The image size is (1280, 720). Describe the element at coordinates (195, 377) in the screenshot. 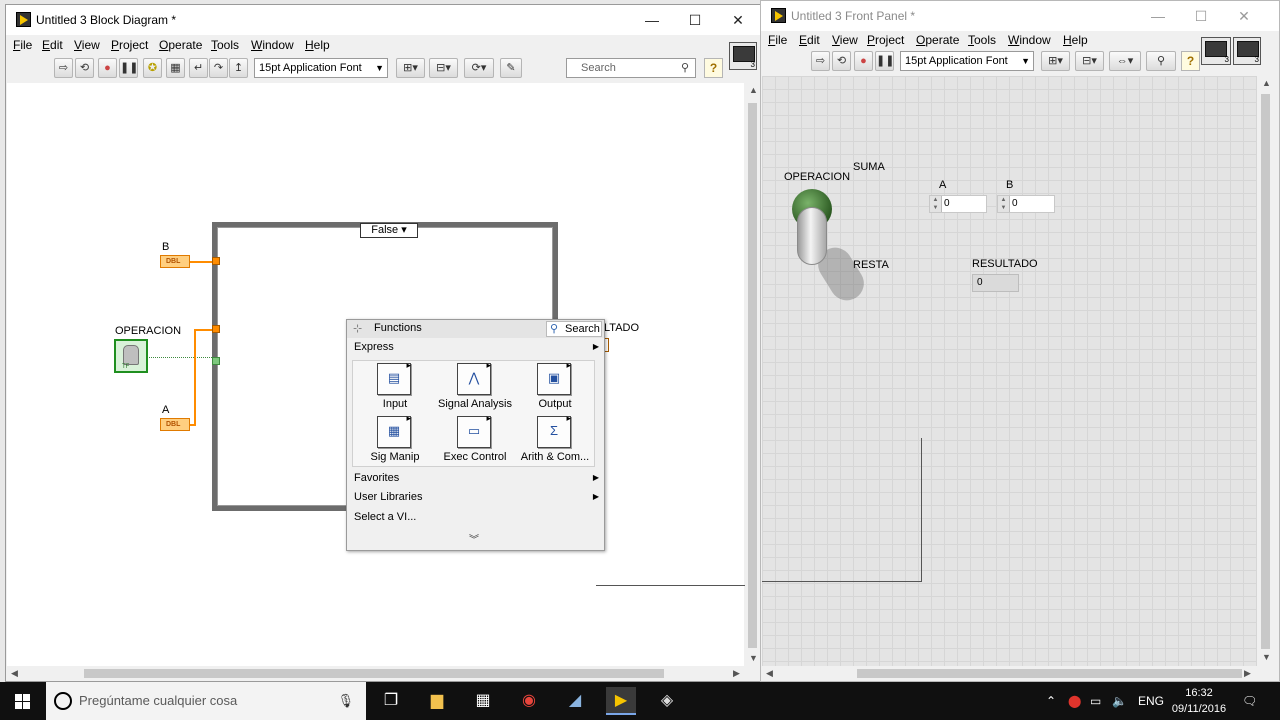

I see `wire-a-v` at that location.